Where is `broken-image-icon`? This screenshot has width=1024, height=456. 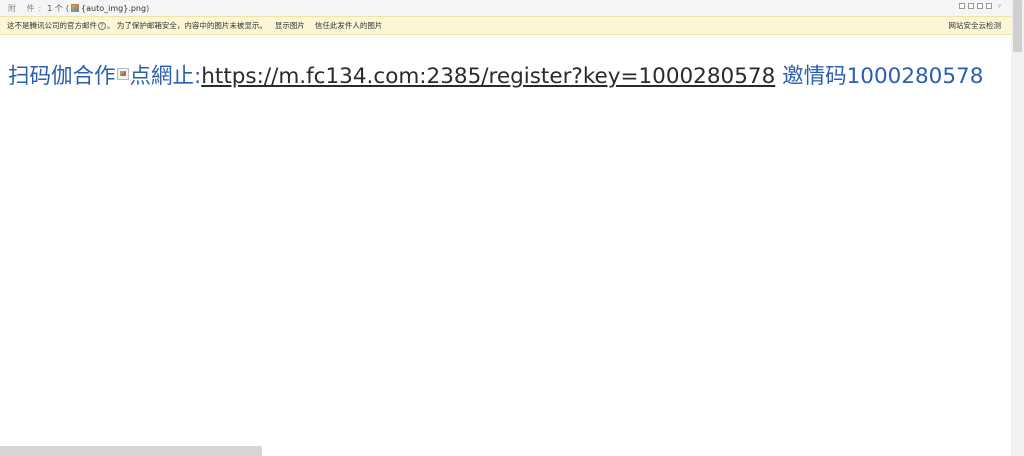
broken-image-icon is located at coordinates (122, 74).